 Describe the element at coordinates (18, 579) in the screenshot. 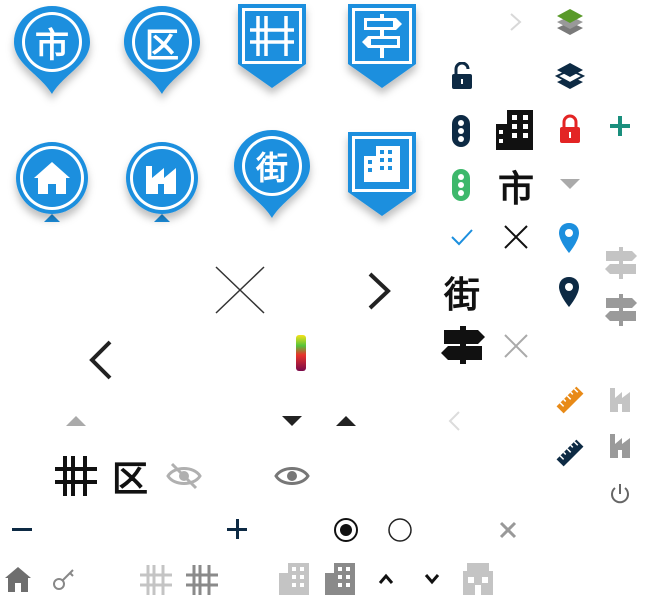

I see `house-gray-icon` at that location.